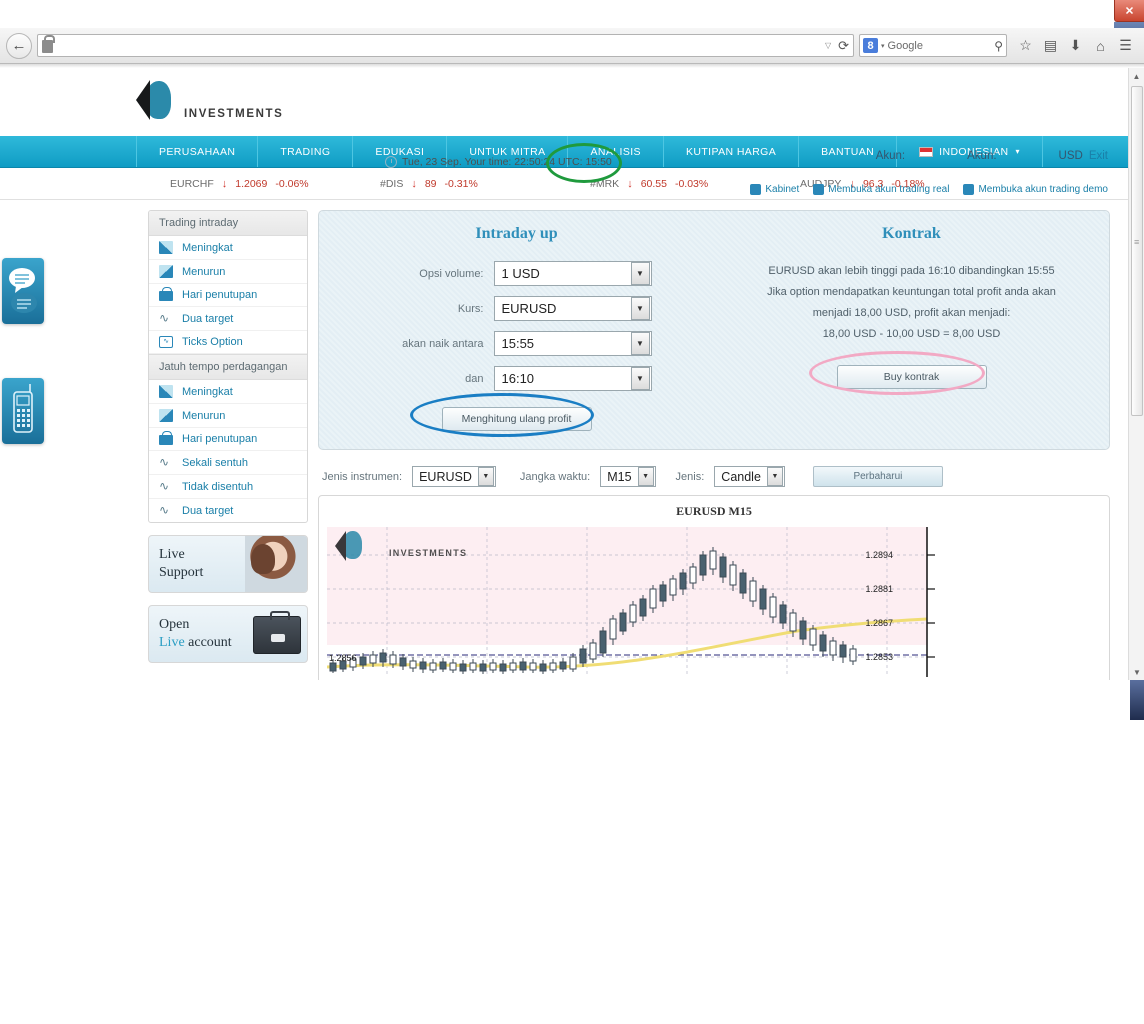 The width and height of the screenshot is (1144, 1024). Describe the element at coordinates (485, 184) in the screenshot. I see `ticker-item: #DIS ↓ 89 -0.31%` at that location.